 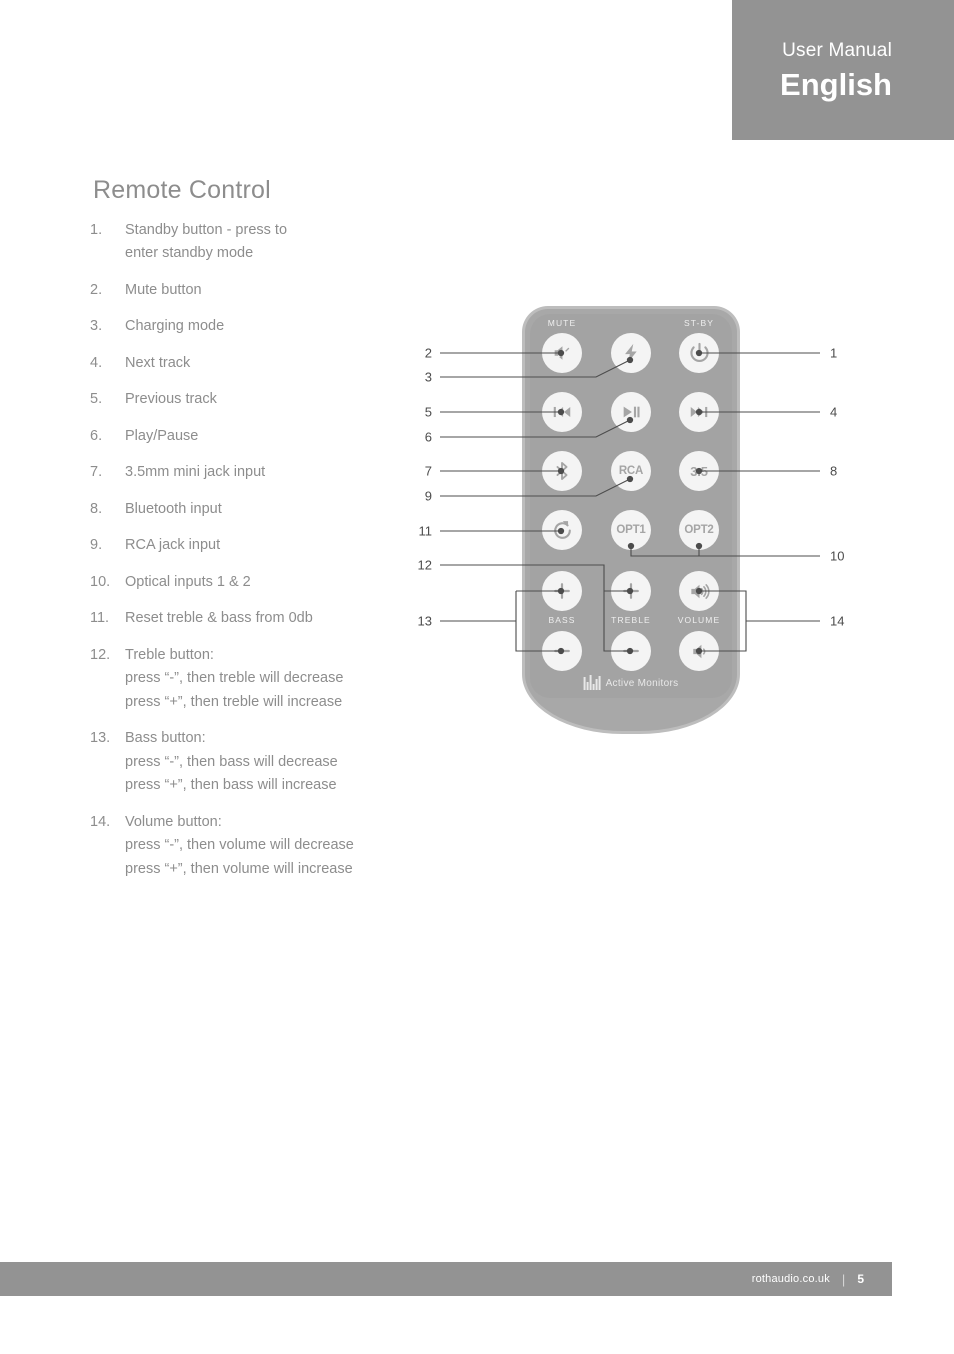 I want to click on callout-number-left: 3, so click(x=428, y=377).